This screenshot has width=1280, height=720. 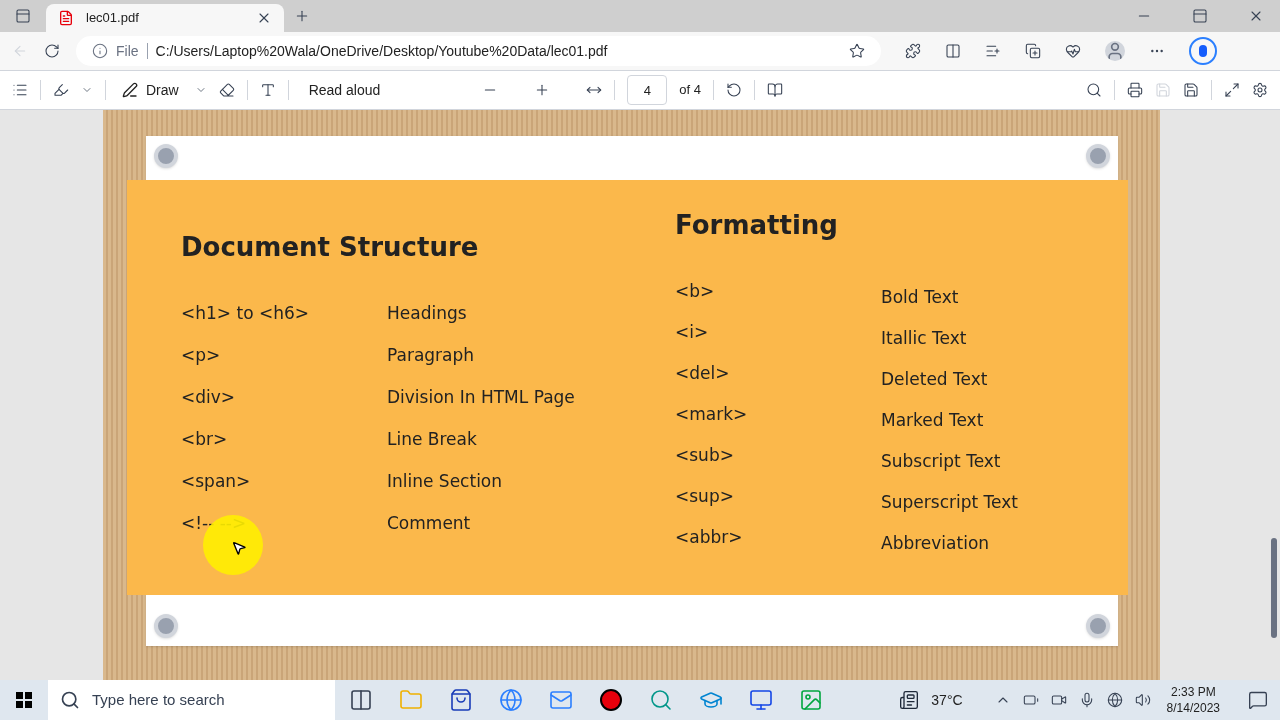 I want to click on description-text: Headings, so click(x=427, y=313).